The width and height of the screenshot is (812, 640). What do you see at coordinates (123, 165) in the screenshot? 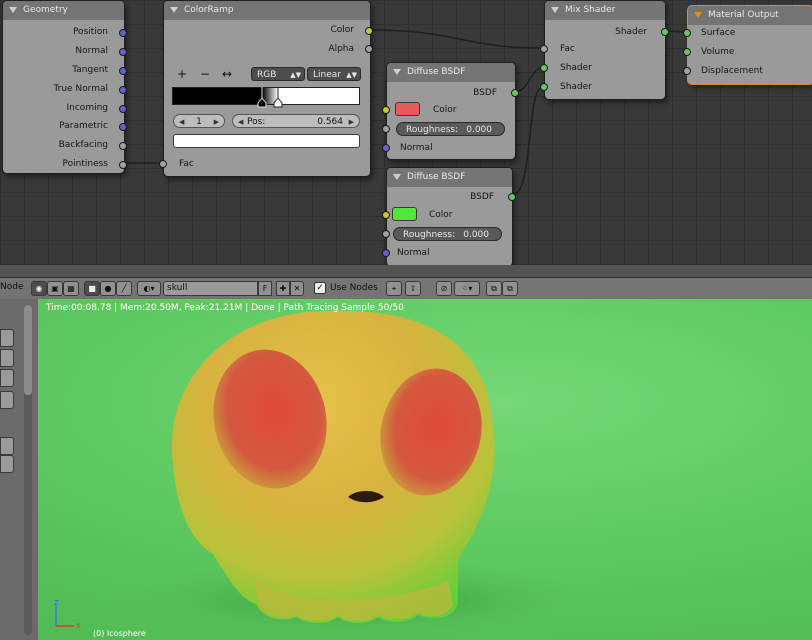
I see `socket-pointiness` at bounding box center [123, 165].